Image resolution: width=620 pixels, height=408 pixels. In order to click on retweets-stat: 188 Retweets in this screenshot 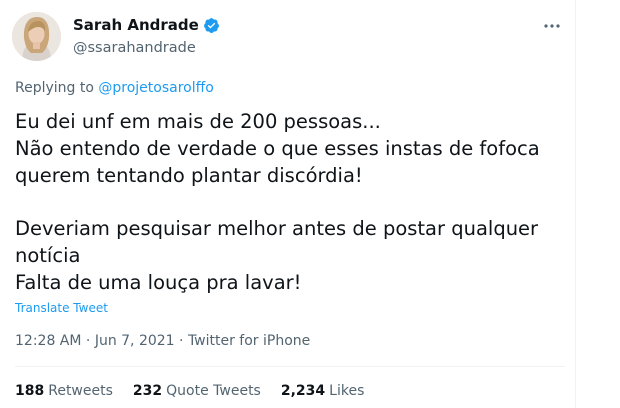, I will do `click(64, 391)`.